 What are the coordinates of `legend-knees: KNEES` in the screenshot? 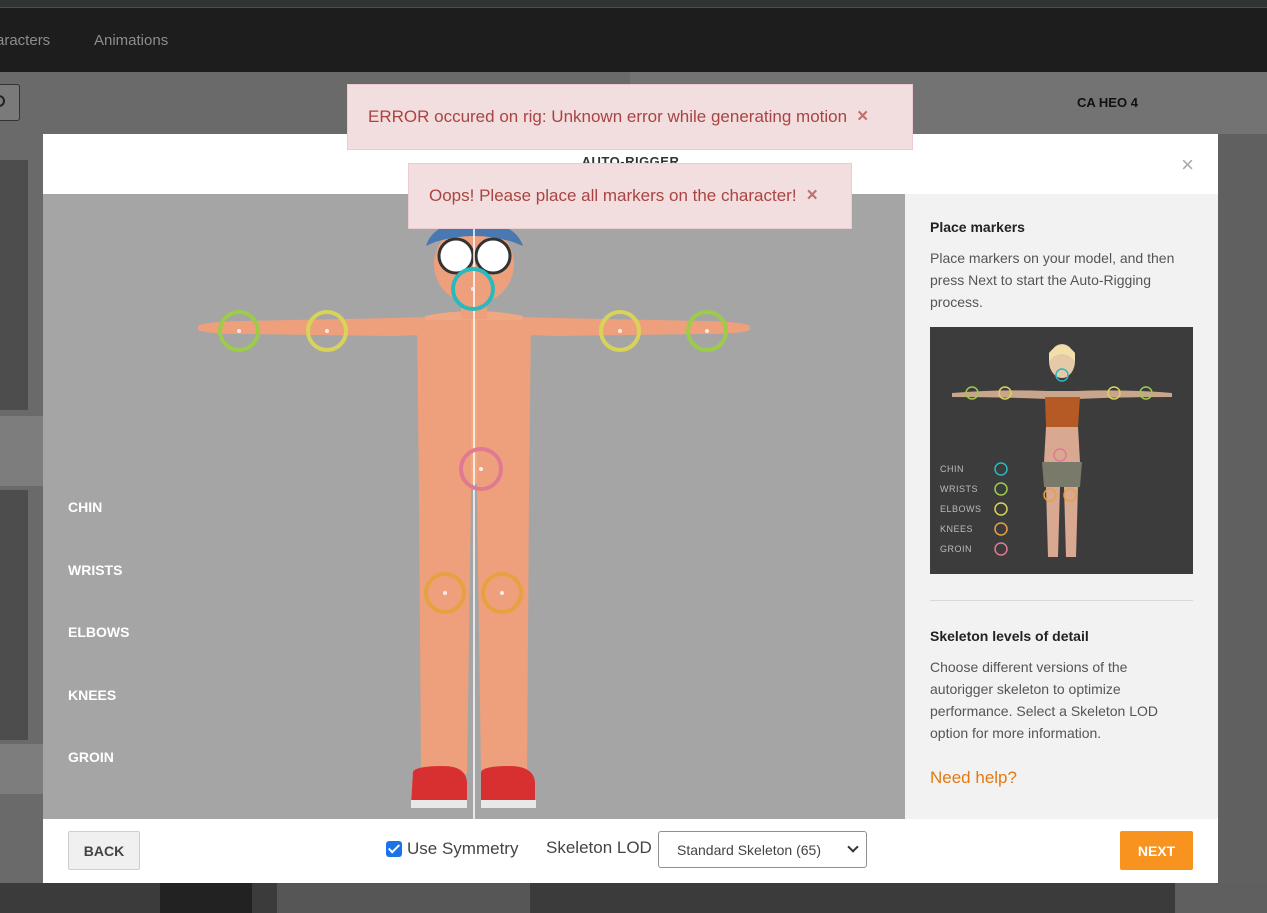 It's located at (92, 695).